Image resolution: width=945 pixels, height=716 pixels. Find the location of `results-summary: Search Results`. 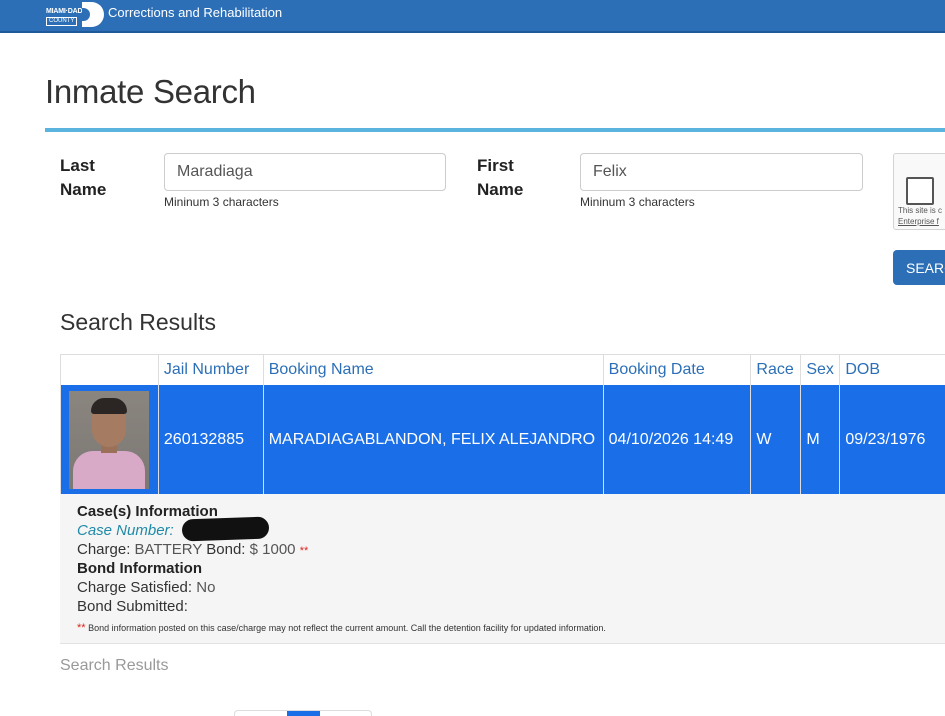

results-summary: Search Results is located at coordinates (114, 665).